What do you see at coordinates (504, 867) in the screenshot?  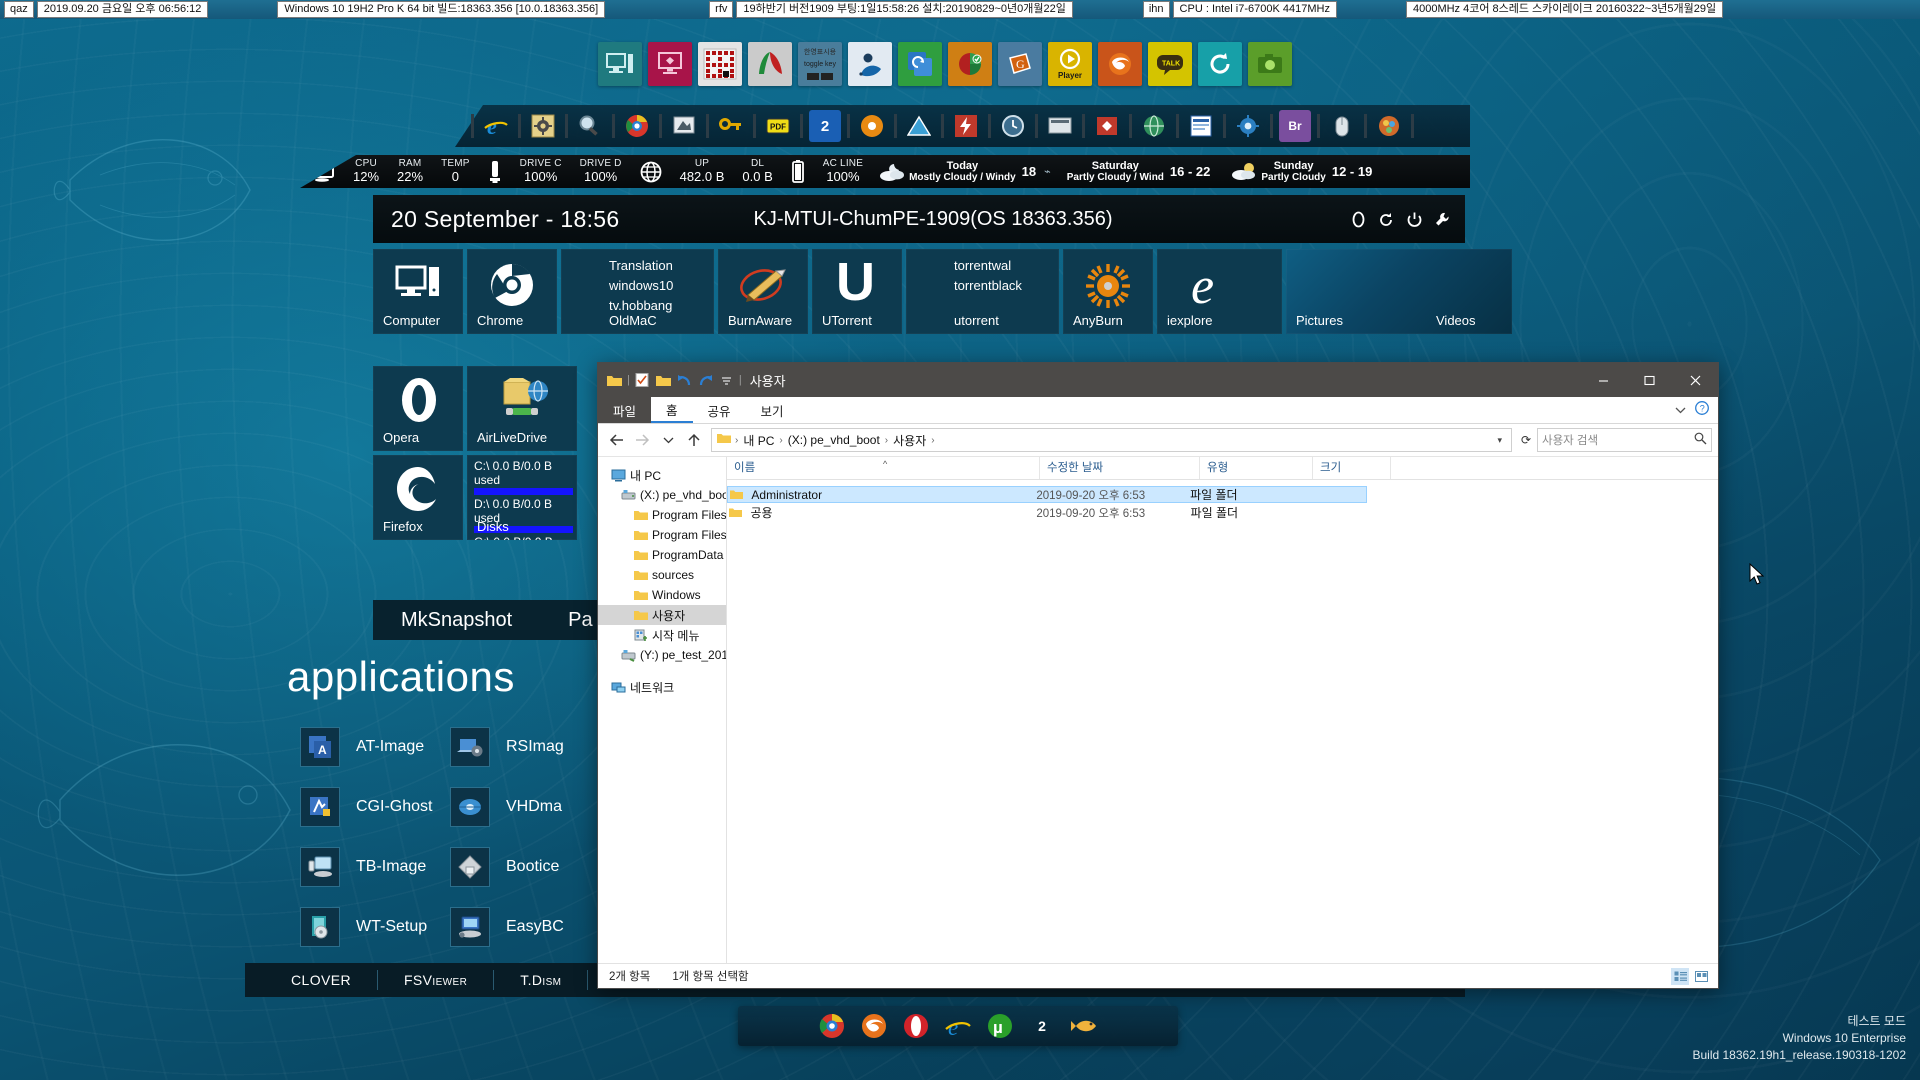 I see `app-bootice: Bootice` at bounding box center [504, 867].